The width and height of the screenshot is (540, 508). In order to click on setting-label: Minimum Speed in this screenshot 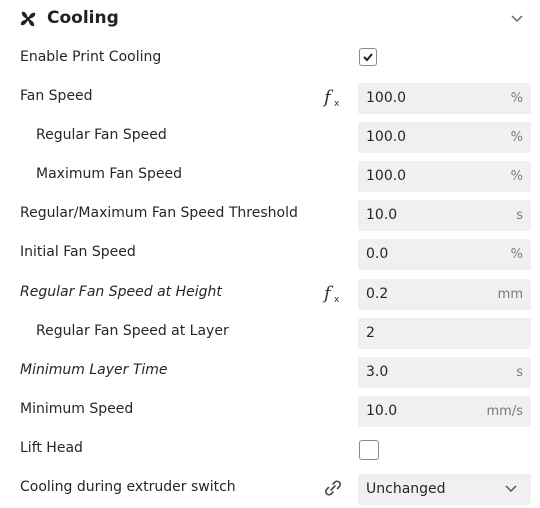, I will do `click(77, 409)`.